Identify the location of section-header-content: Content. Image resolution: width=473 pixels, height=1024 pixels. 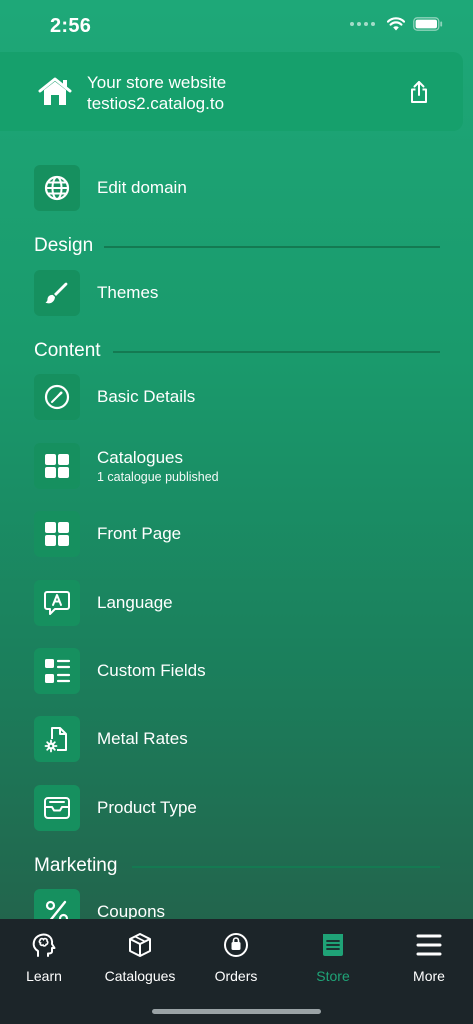
(237, 351).